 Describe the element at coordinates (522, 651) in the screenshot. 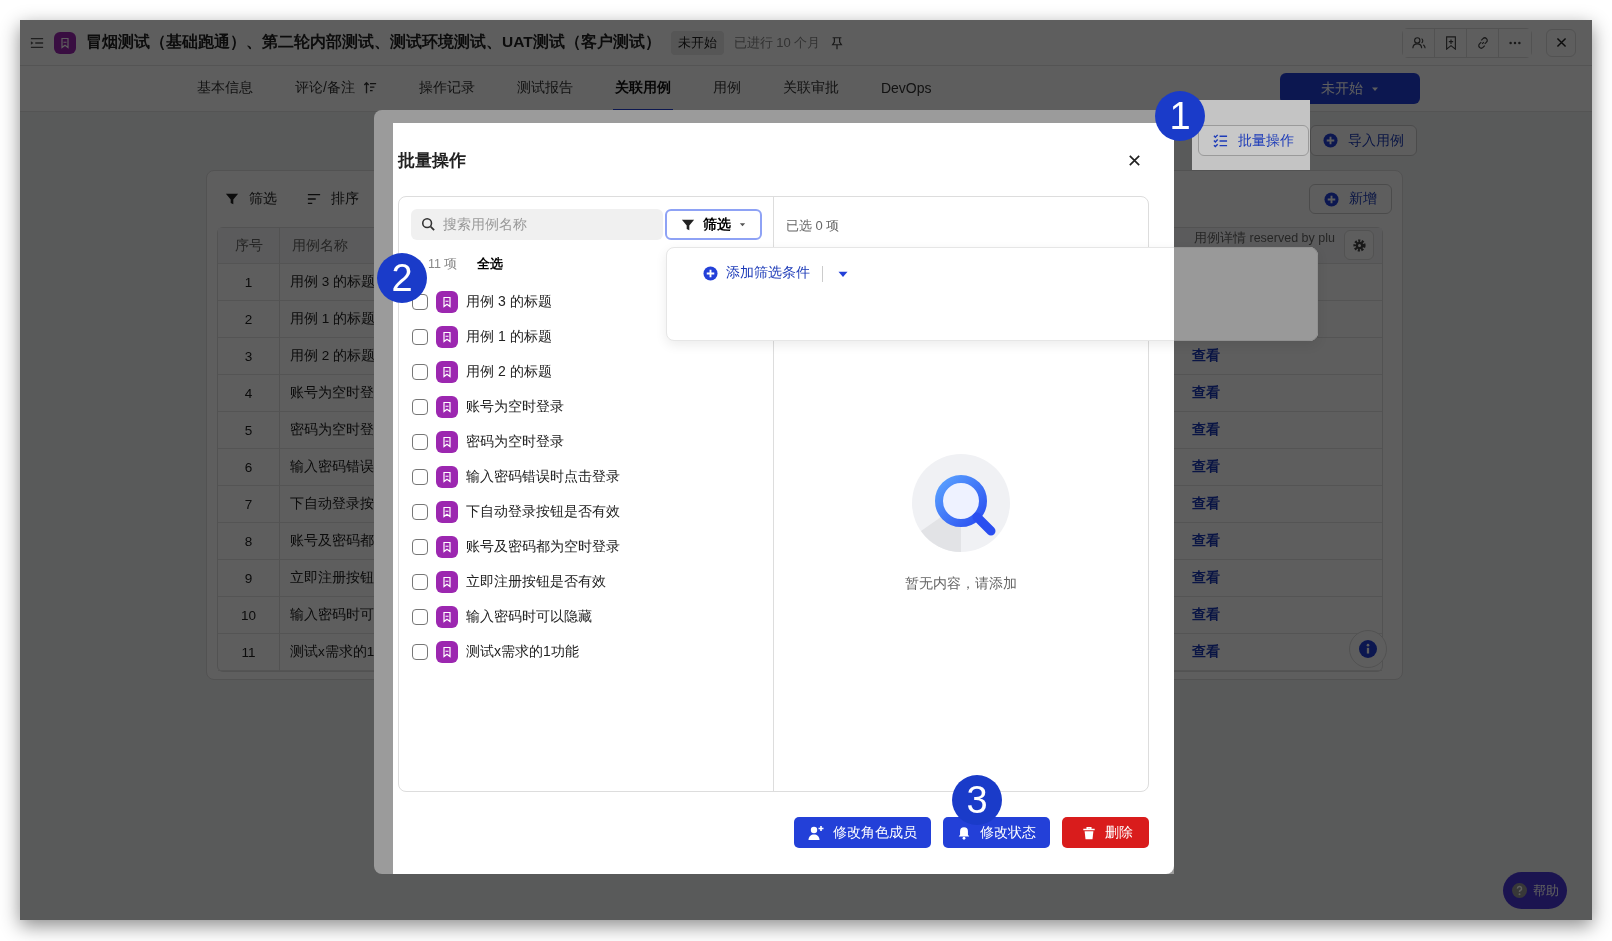

I see `case-title: 测试x需求的1功能` at that location.